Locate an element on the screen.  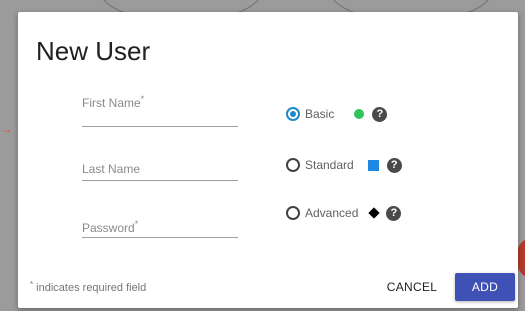
radio-basic is located at coordinates (293, 114).